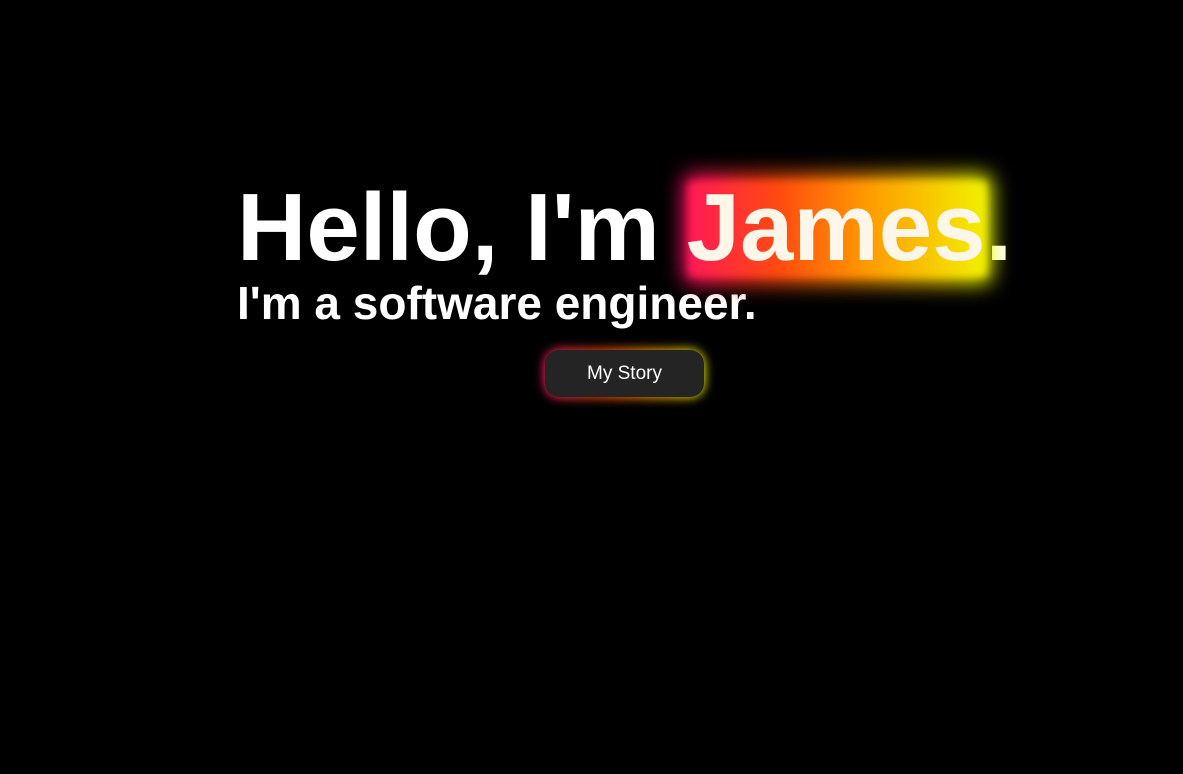 This screenshot has height=774, width=1183. I want to click on my-story-button-container: My Story, so click(624, 373).